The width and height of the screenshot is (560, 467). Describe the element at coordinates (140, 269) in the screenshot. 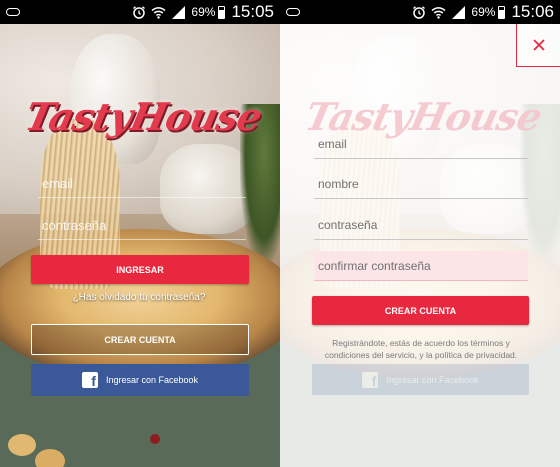

I see `login-button: INGRESAR` at that location.